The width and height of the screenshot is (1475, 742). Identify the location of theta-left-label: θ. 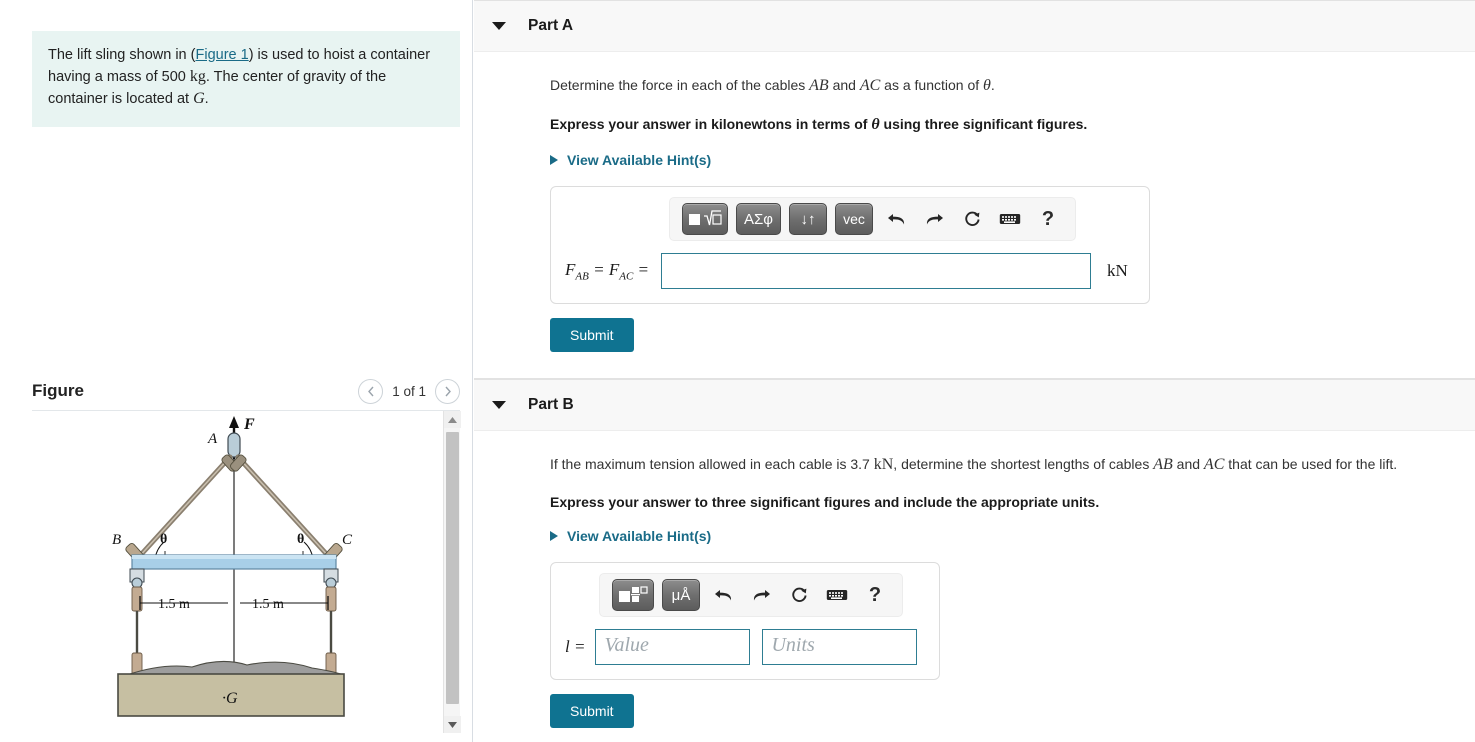
(163, 539).